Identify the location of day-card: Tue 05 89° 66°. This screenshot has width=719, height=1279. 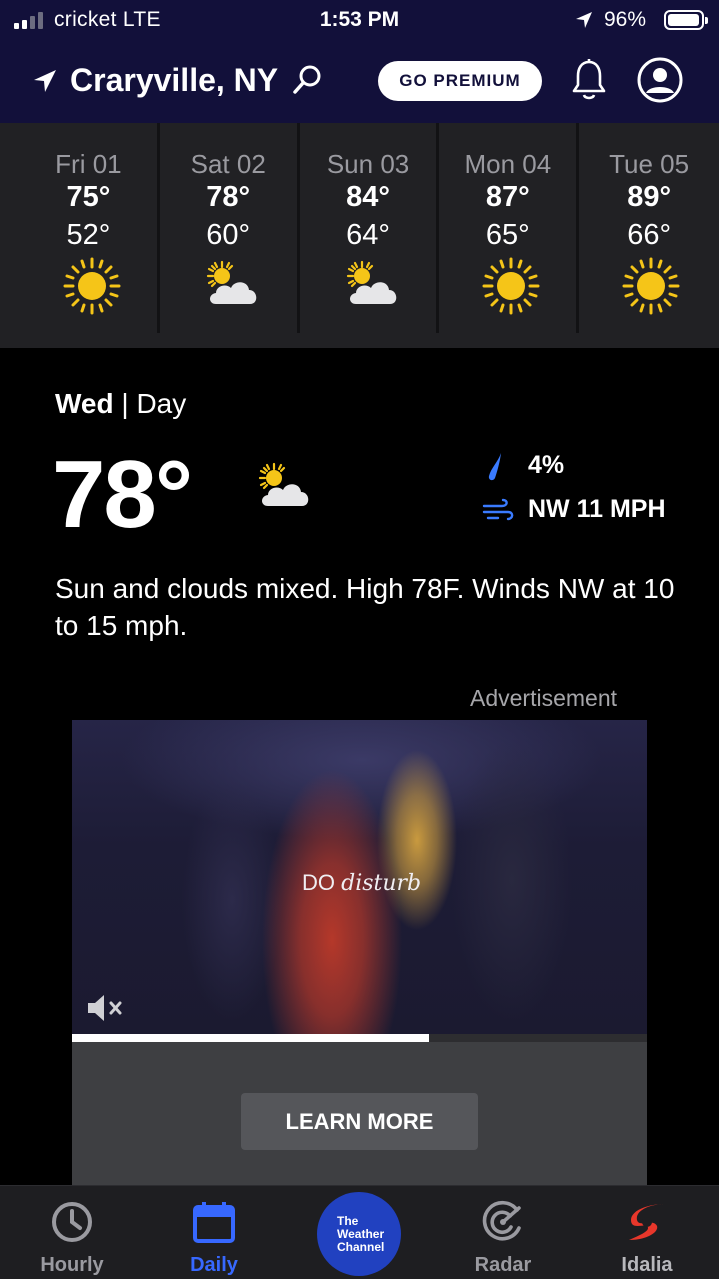
(649, 228).